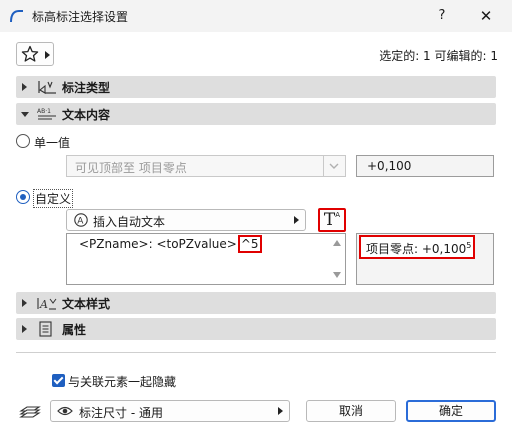  Describe the element at coordinates (25, 114) in the screenshot. I see `collapse-icon` at that location.